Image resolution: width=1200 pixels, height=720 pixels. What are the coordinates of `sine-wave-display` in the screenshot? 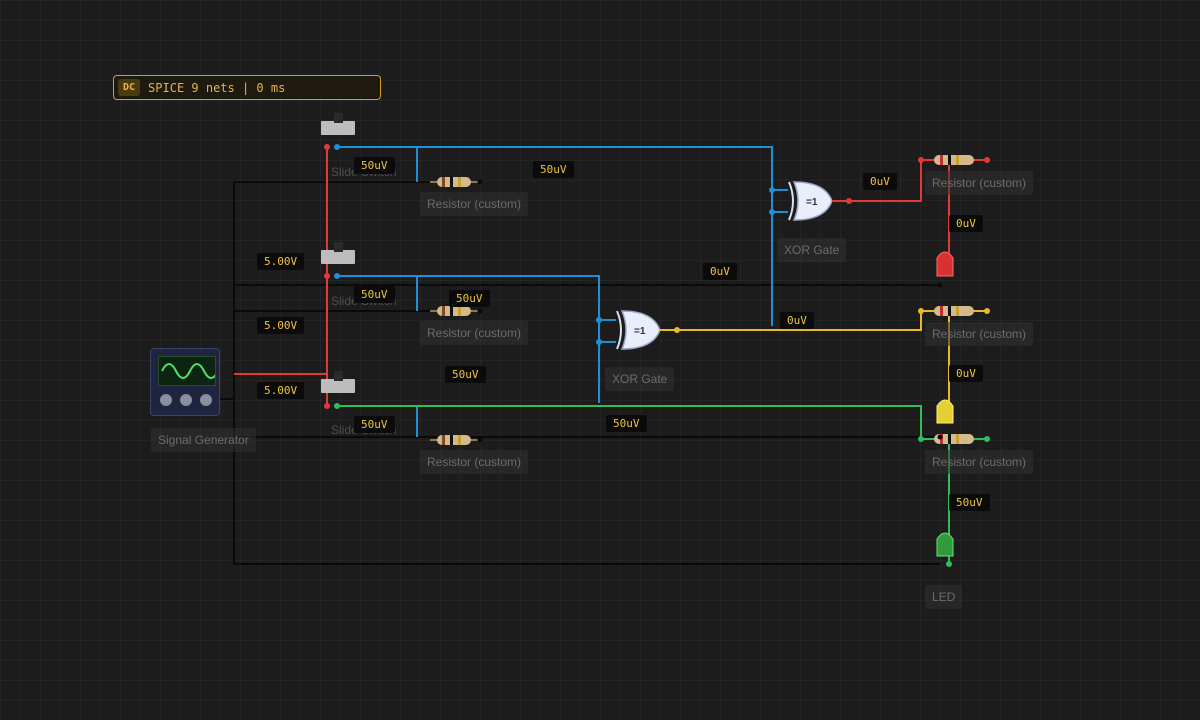 It's located at (188, 371).